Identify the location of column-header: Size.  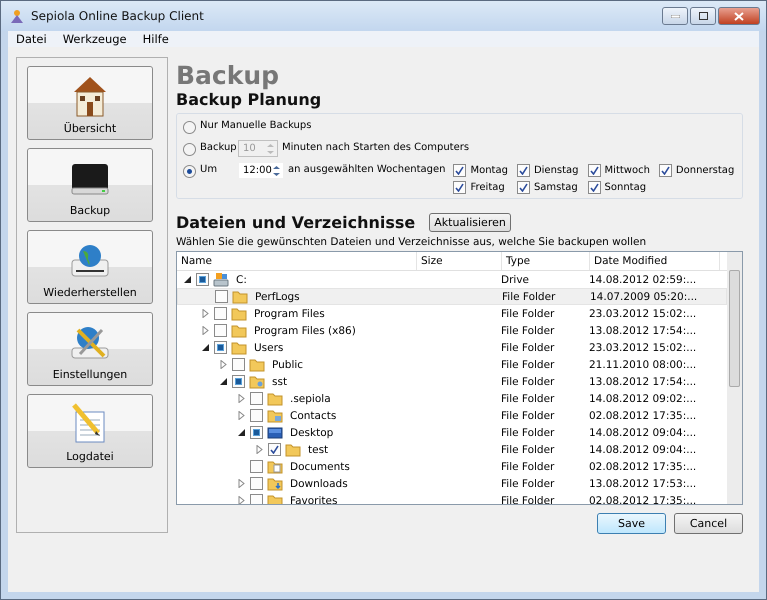
(459, 261).